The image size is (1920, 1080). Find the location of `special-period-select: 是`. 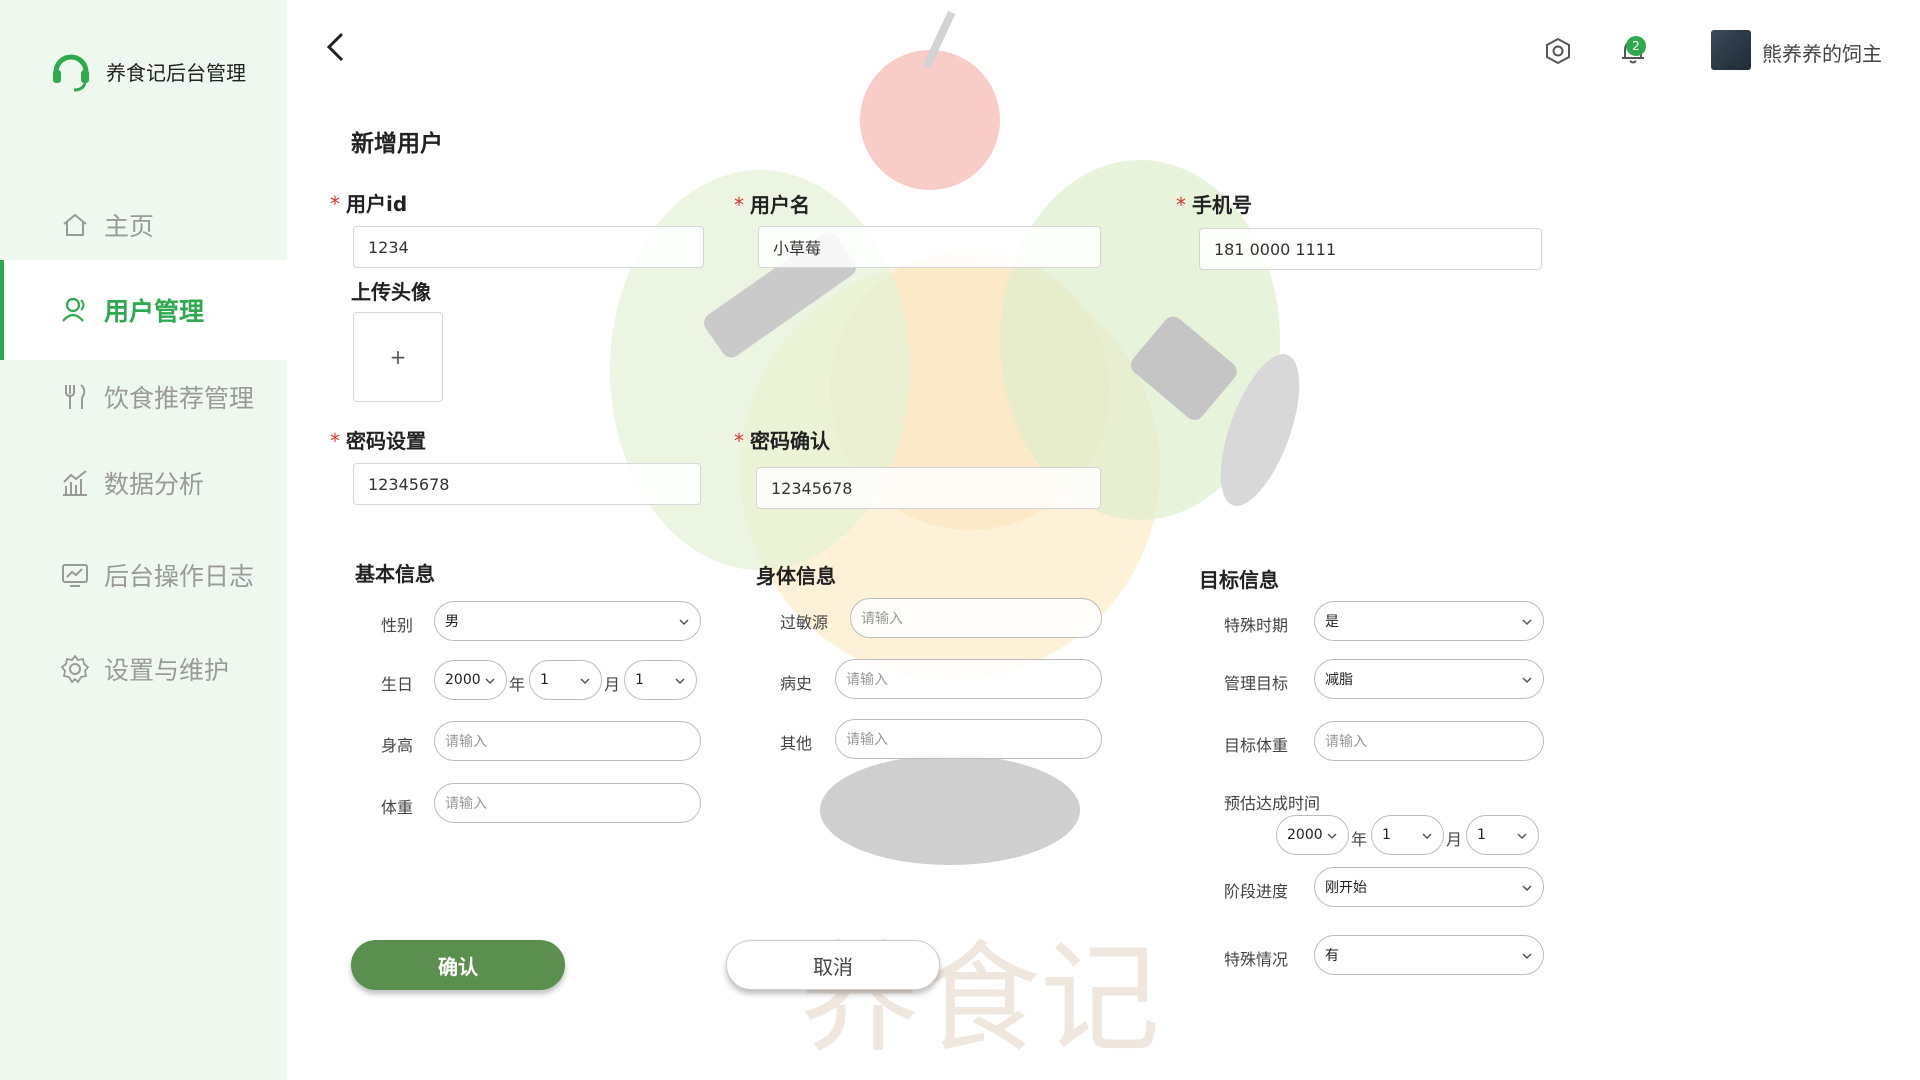

special-period-select: 是 is located at coordinates (1429, 621).